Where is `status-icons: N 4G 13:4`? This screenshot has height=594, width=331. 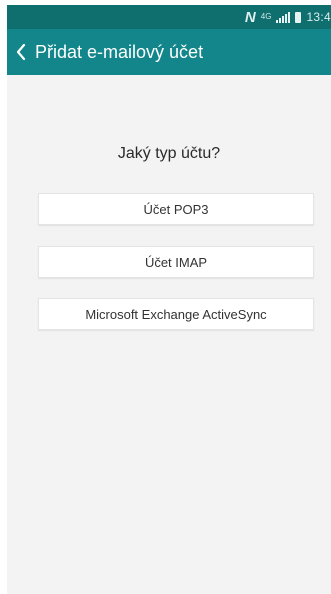
status-icons: N 4G 13:4 is located at coordinates (288, 17).